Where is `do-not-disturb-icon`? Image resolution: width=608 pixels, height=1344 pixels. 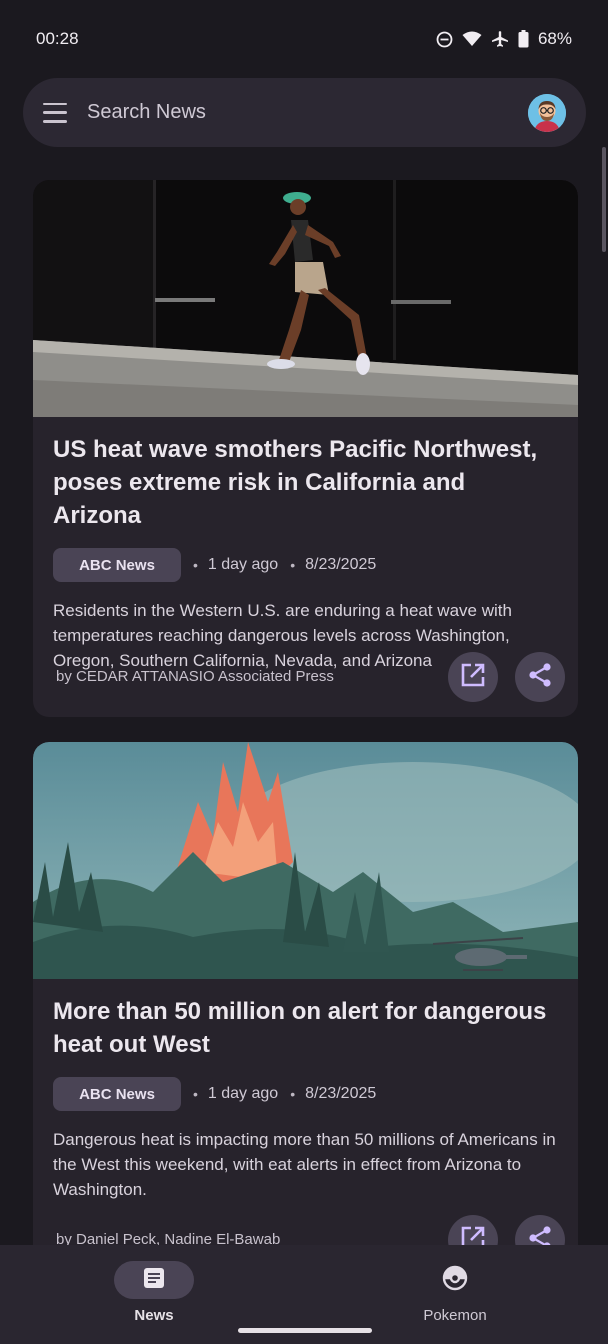
do-not-disturb-icon is located at coordinates (444, 39).